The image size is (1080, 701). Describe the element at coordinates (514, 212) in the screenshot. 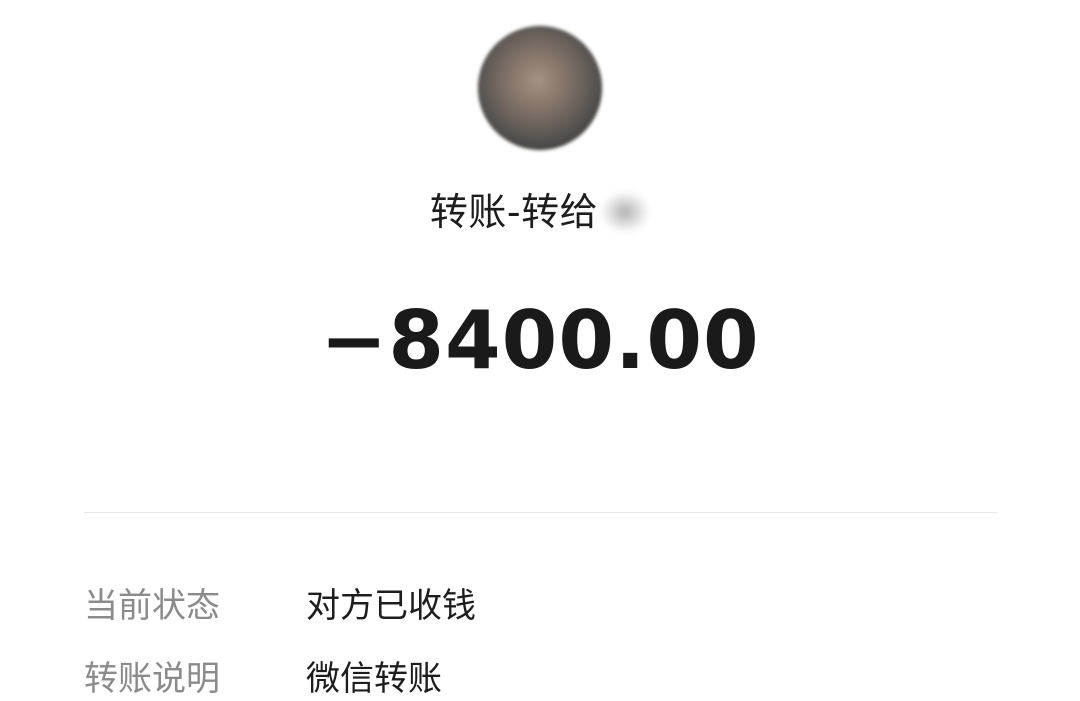

I see `transfer-title: 转账-转给` at that location.